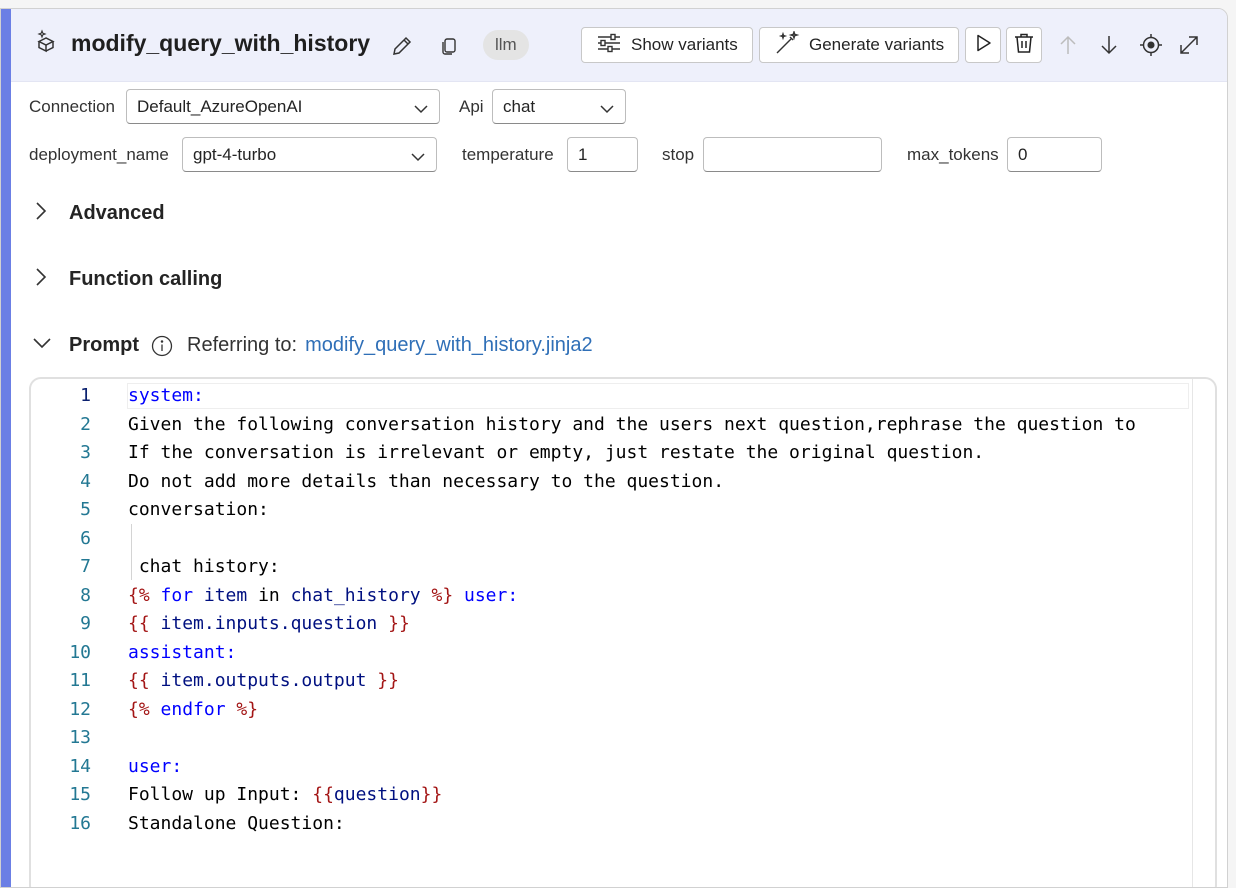 Image resolution: width=1236 pixels, height=888 pixels. What do you see at coordinates (309, 154) in the screenshot?
I see `deployment-select: gpt-4-turbo` at bounding box center [309, 154].